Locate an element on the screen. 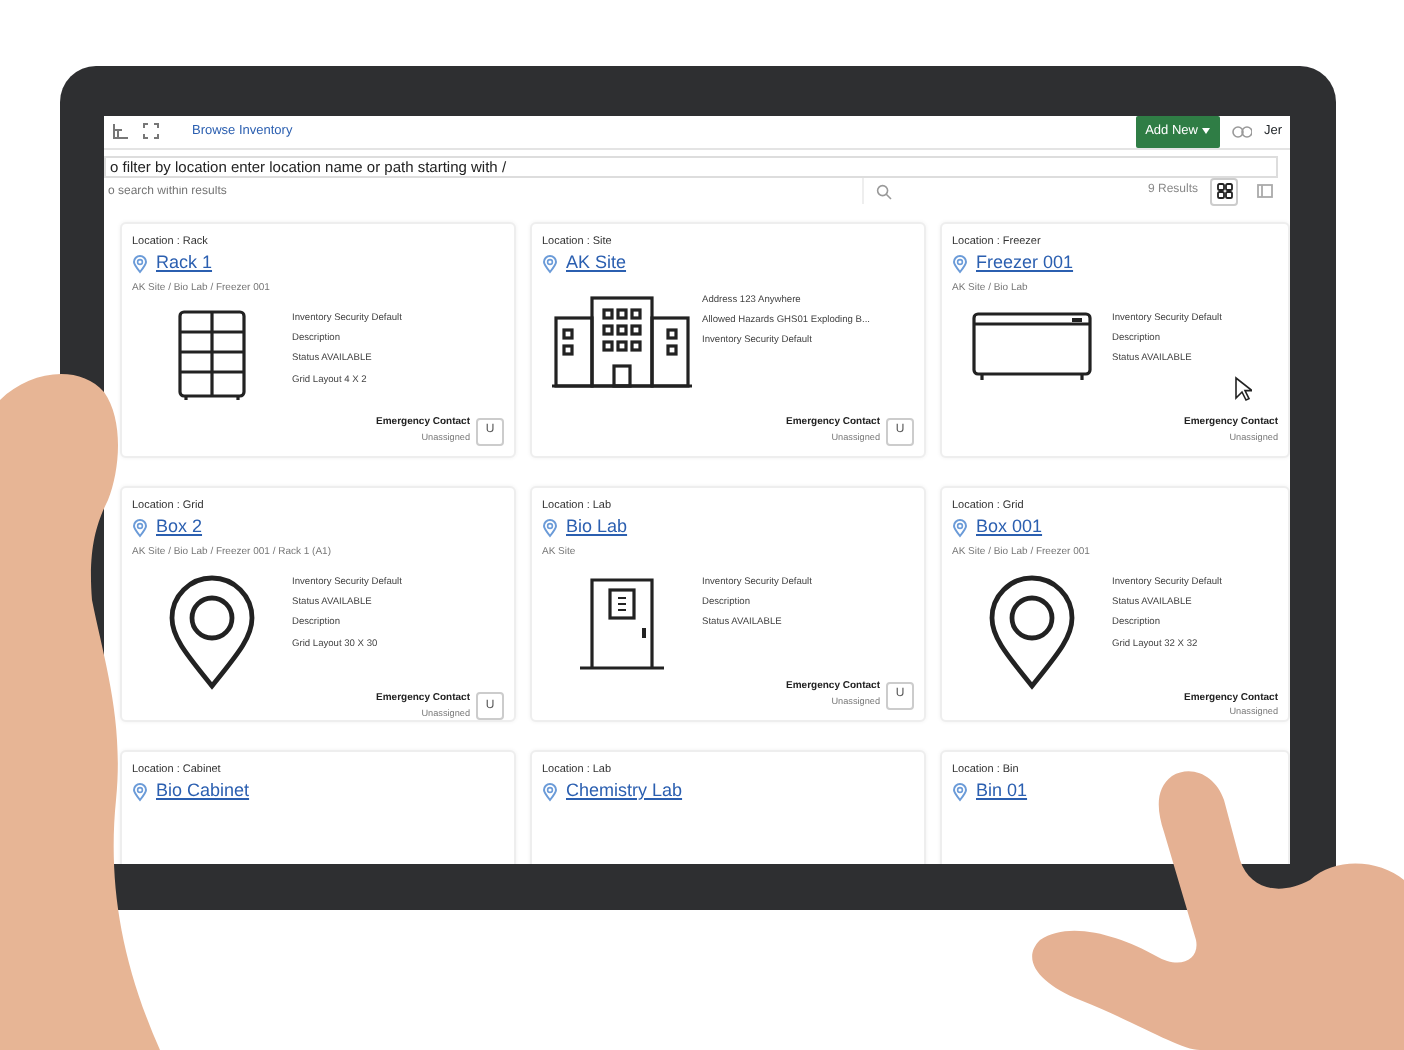 The image size is (1404, 1050). rack-icon is located at coordinates (212, 356).